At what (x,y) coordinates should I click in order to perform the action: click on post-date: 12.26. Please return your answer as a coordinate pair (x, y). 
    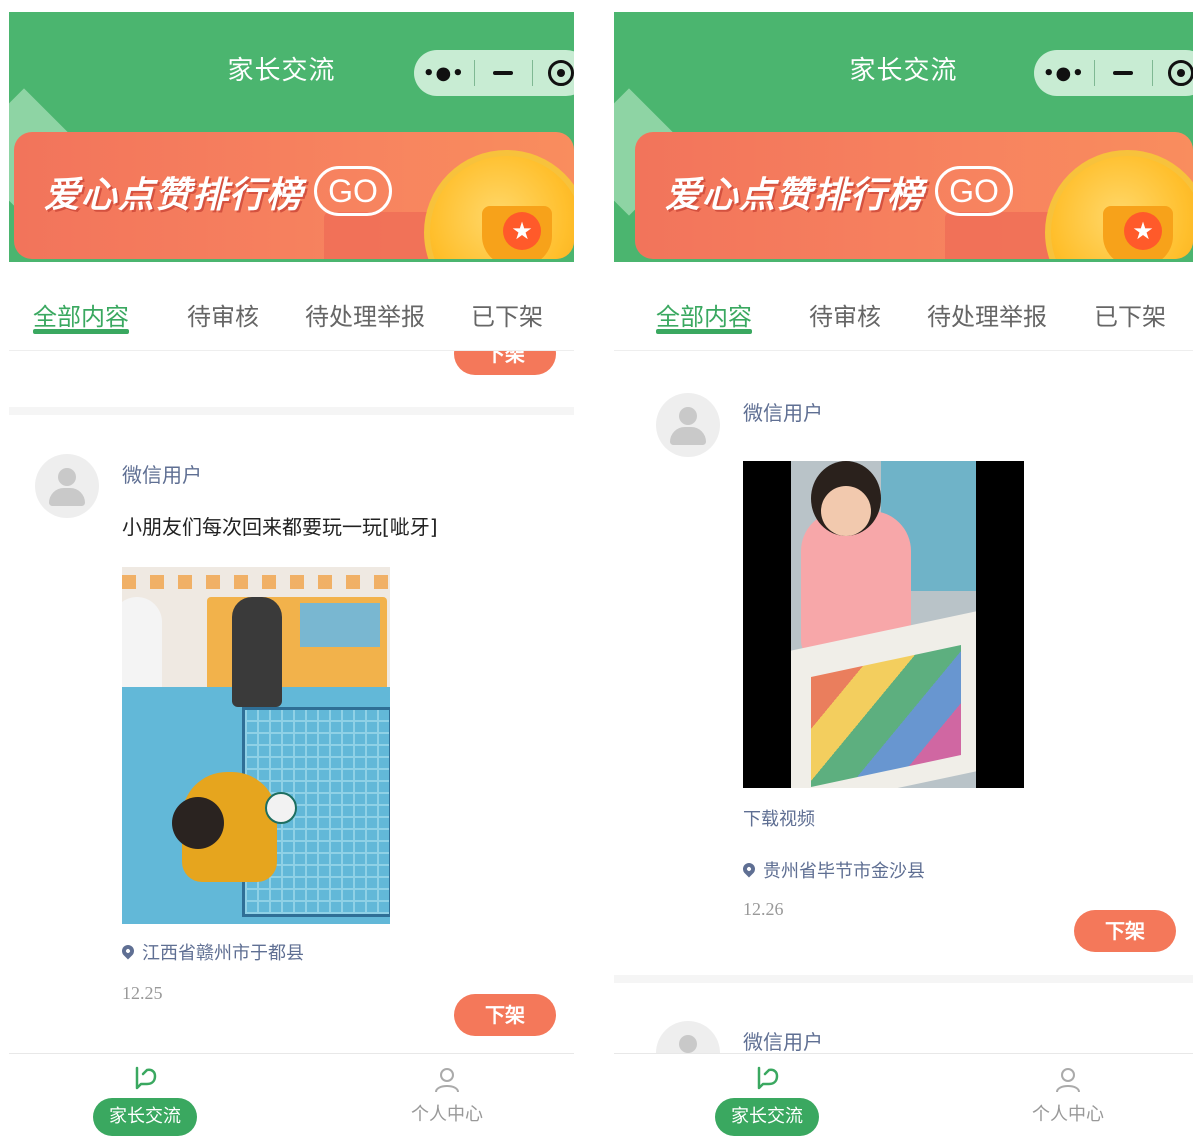
    Looking at the image, I should click on (763, 909).